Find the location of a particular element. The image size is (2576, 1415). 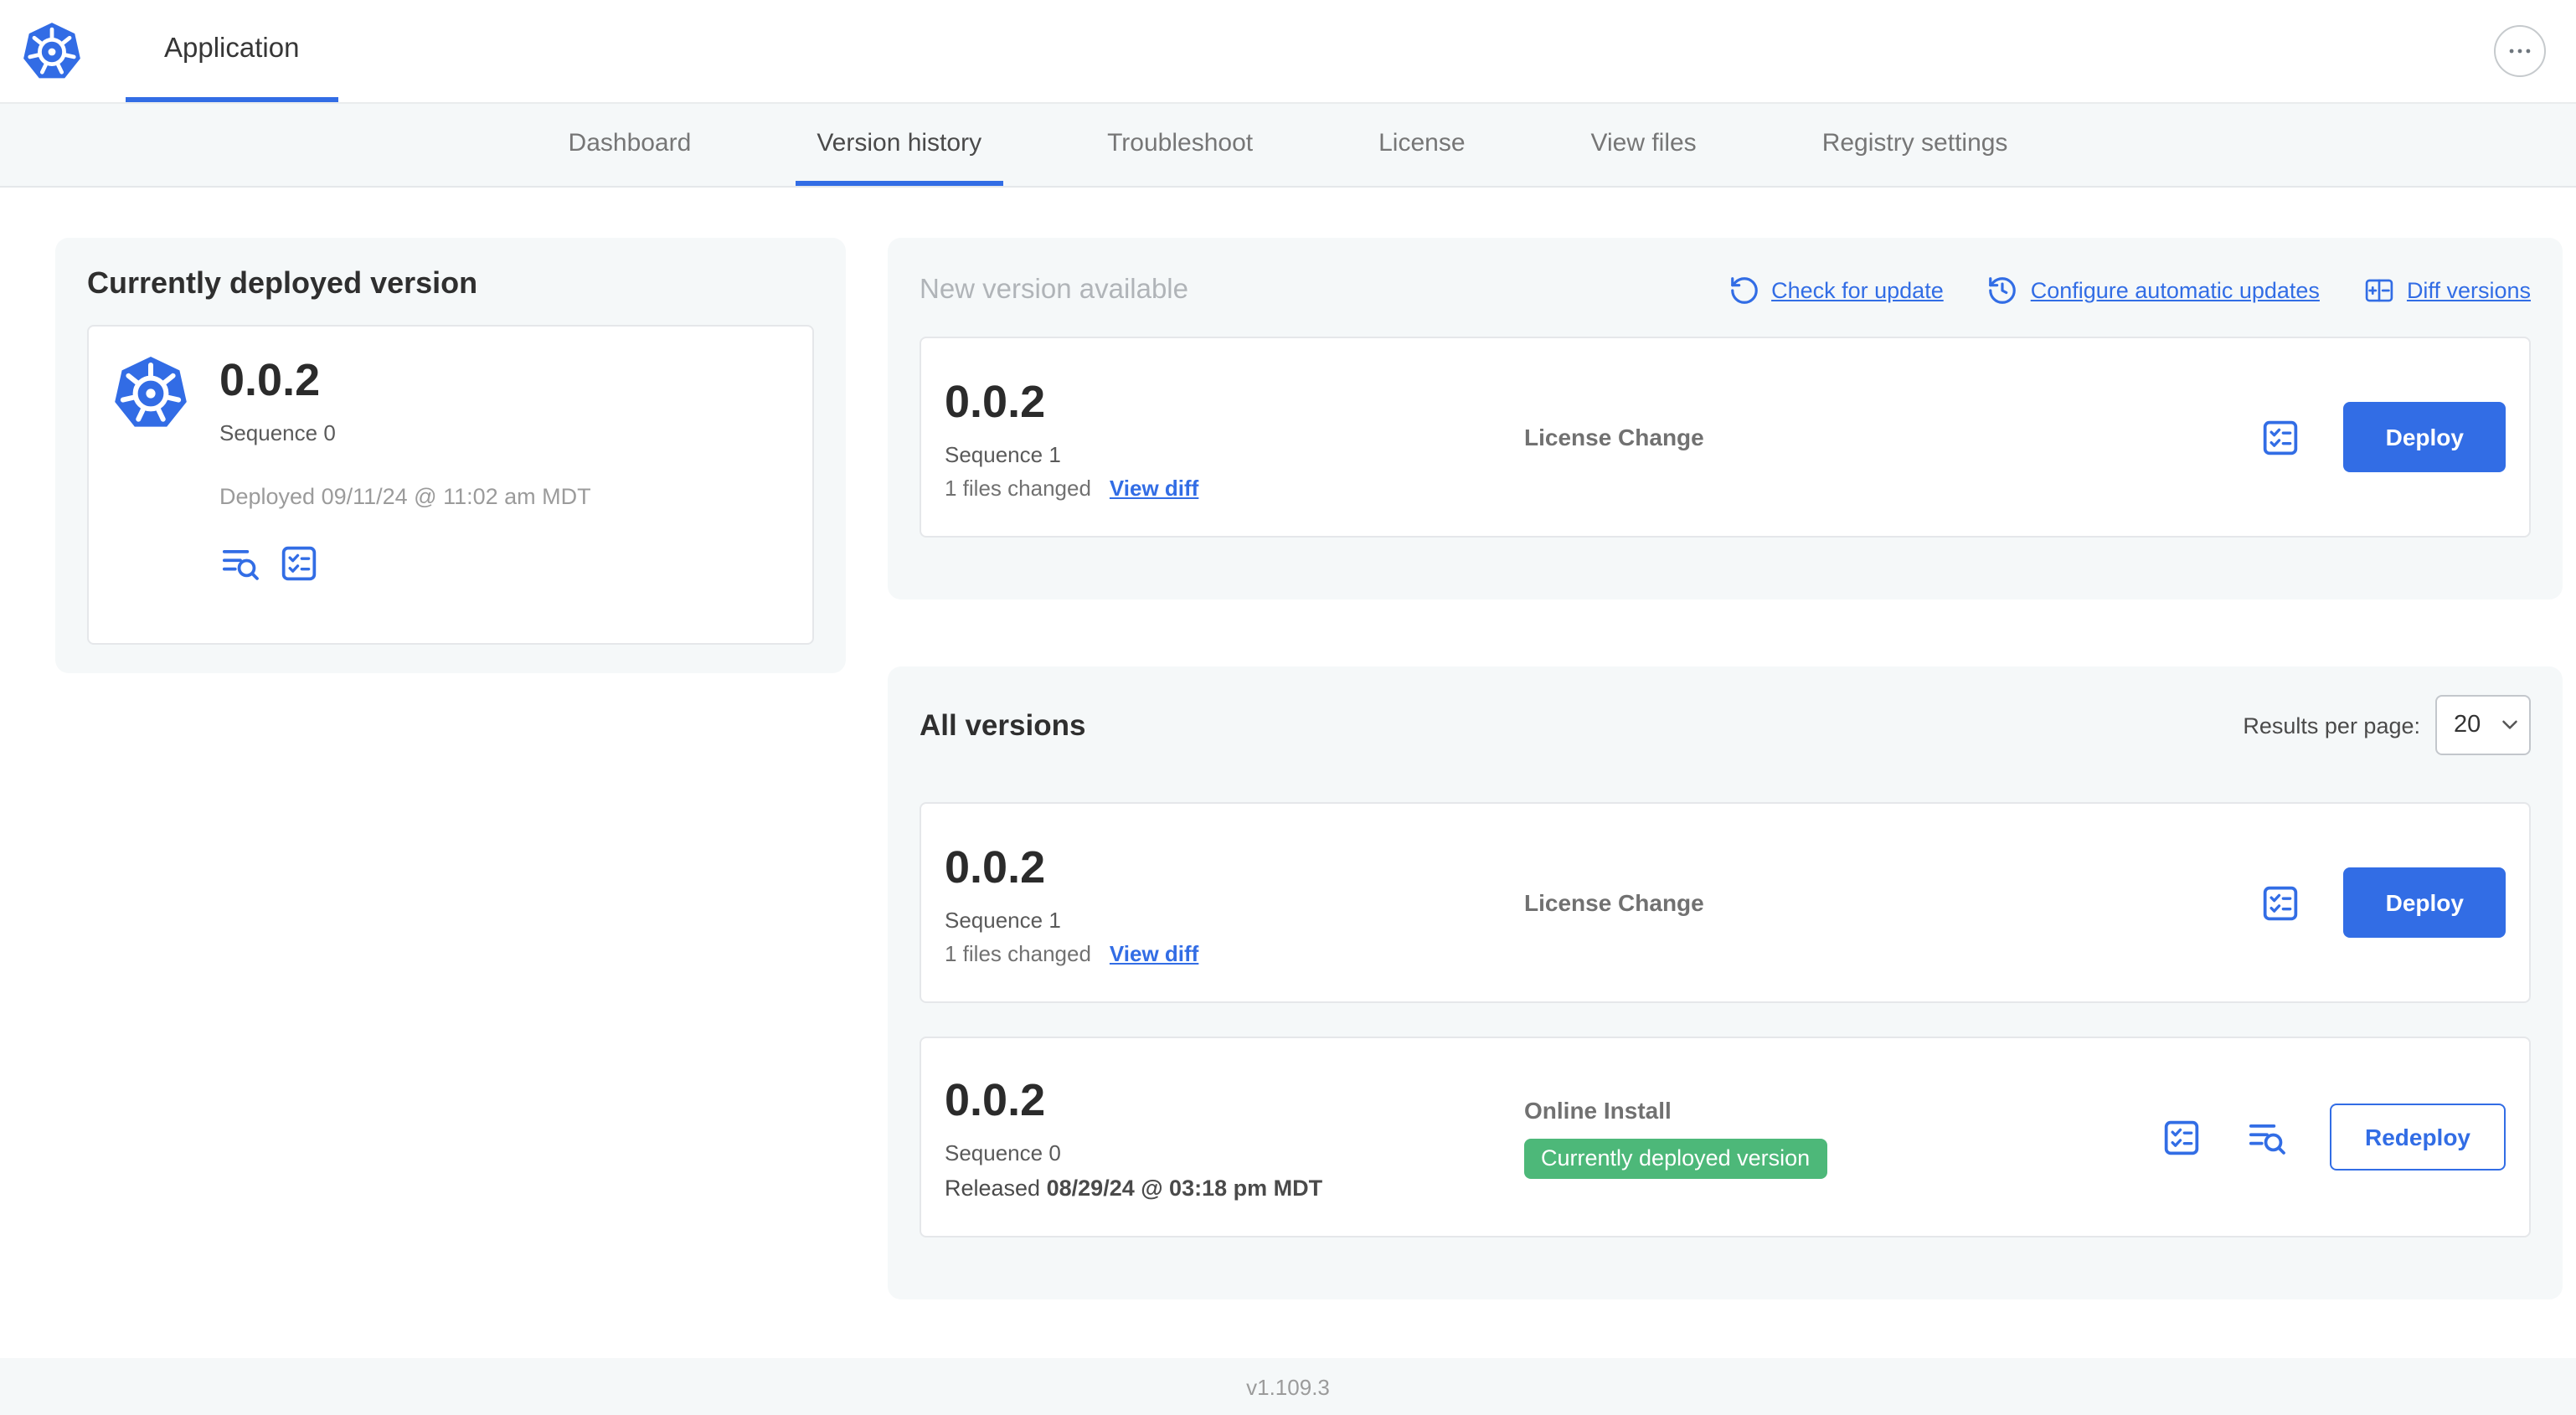

app-logo is located at coordinates (42, 51).